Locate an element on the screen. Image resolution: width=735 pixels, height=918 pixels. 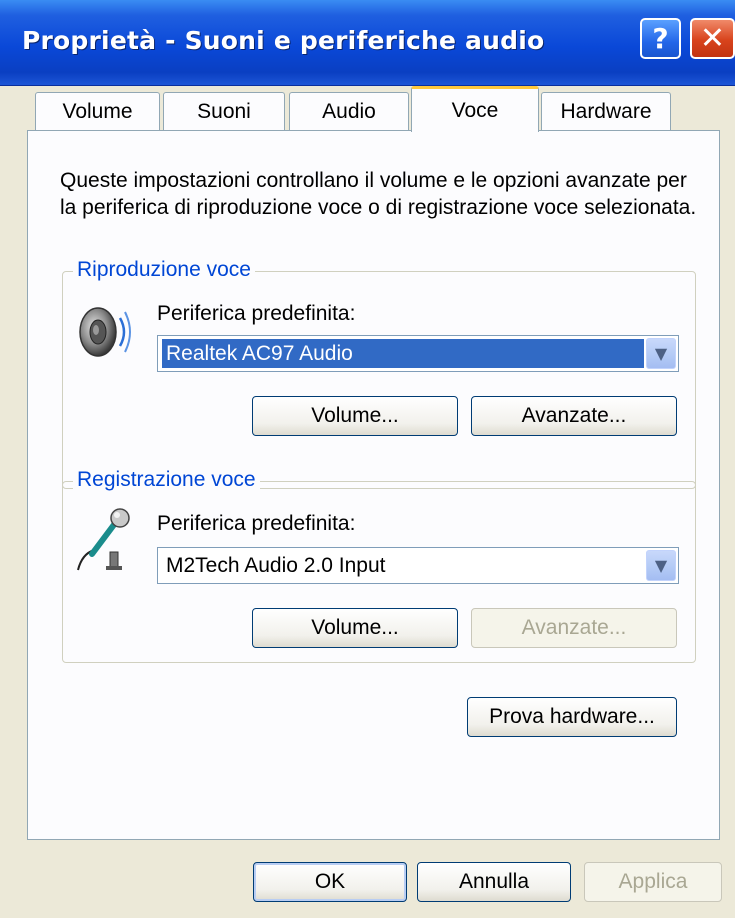
window-title: Proprietà - Suoni e periferiche audio is located at coordinates (283, 40).